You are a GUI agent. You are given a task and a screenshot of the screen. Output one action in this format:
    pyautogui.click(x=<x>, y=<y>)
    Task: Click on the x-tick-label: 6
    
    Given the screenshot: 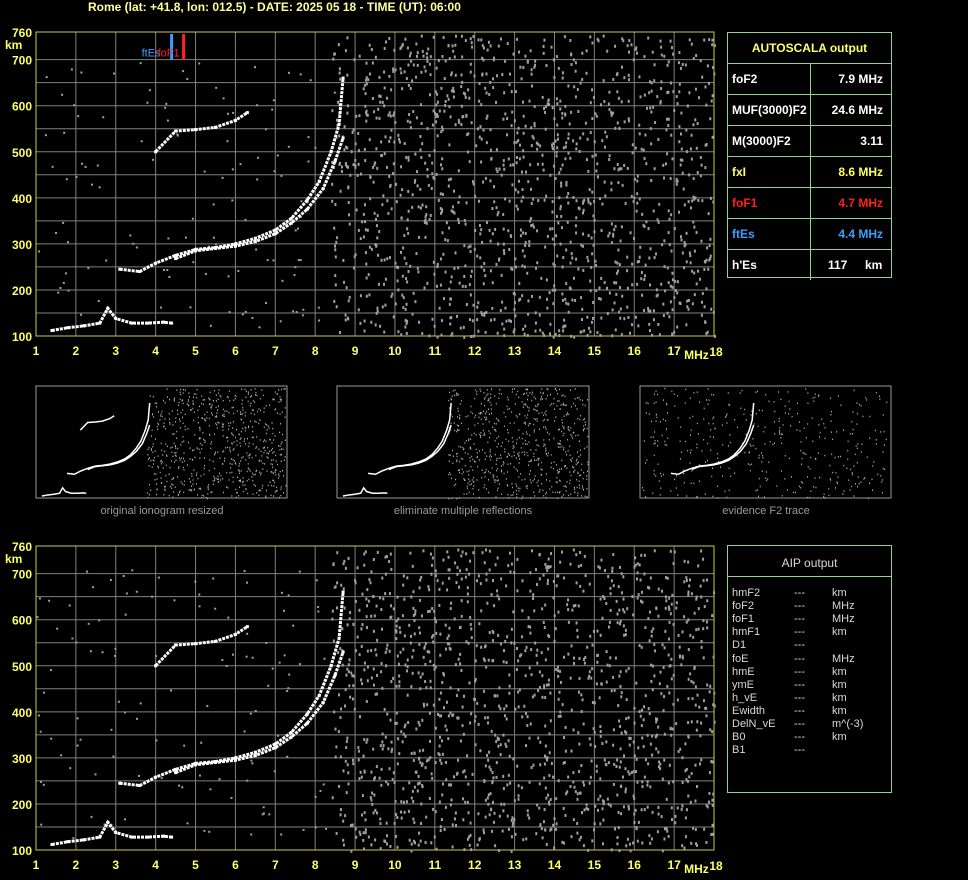 What is the action you would take?
    pyautogui.click(x=235, y=351)
    